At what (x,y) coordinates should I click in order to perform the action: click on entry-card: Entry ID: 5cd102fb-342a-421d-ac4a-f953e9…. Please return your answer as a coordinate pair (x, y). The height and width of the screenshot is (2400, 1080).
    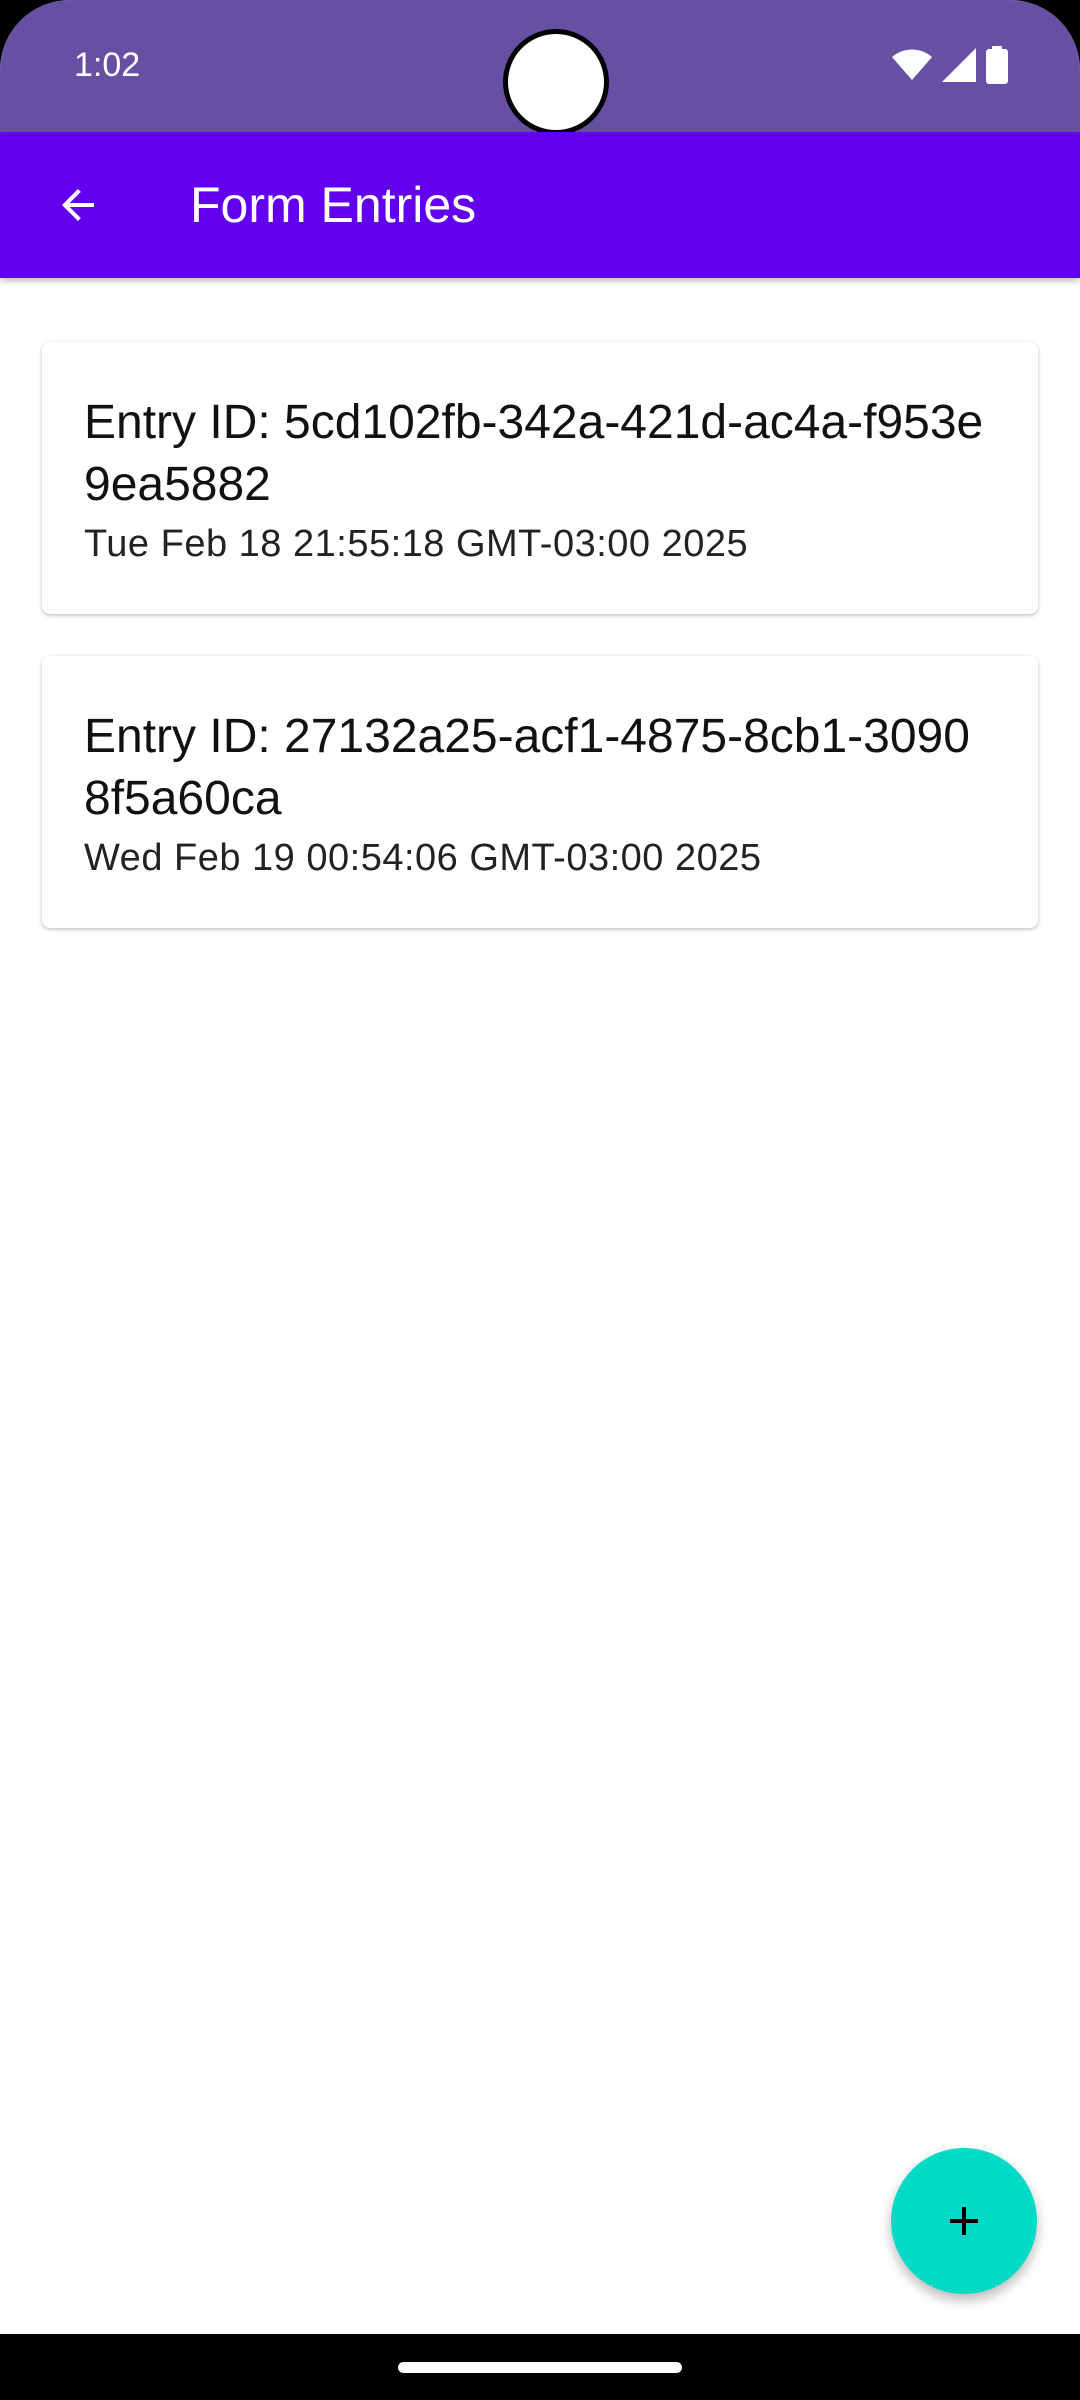
    Looking at the image, I should click on (540, 478).